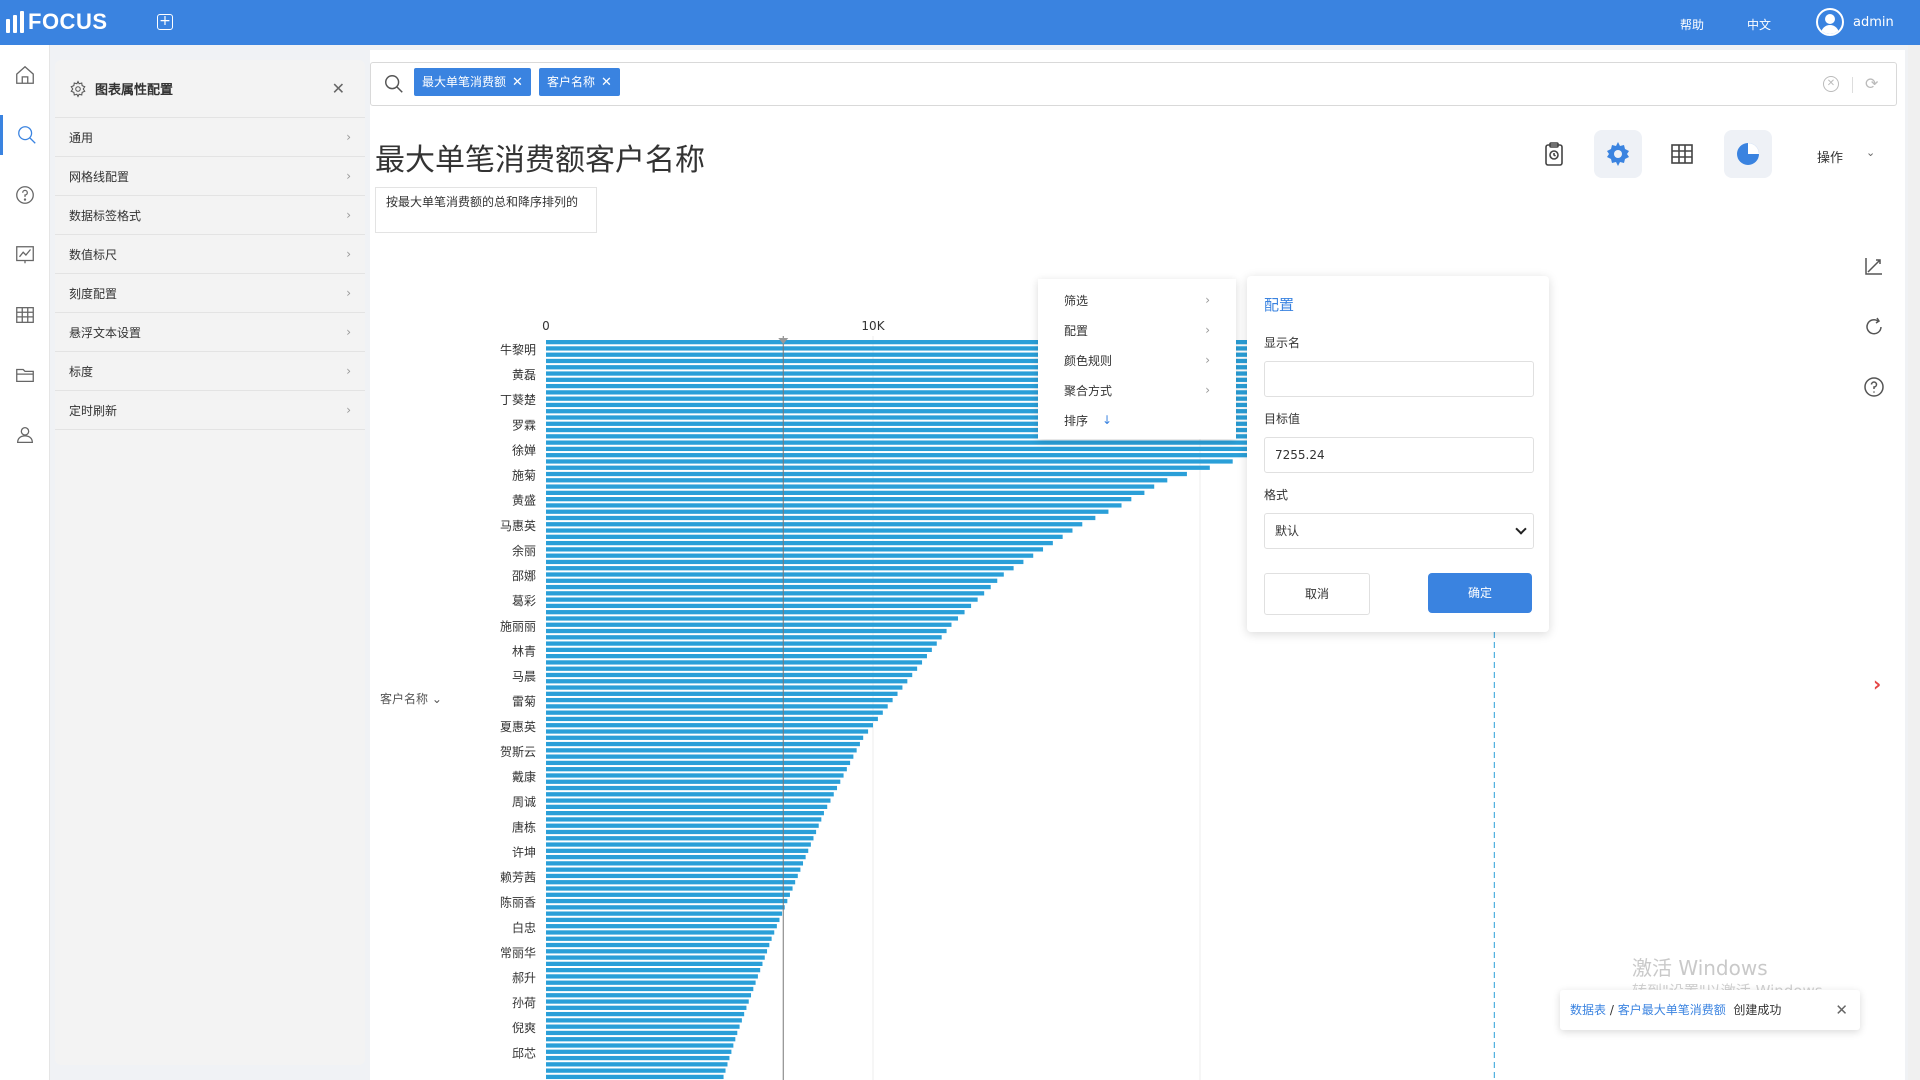  Describe the element at coordinates (25, 255) in the screenshot. I see `board-icon` at that location.